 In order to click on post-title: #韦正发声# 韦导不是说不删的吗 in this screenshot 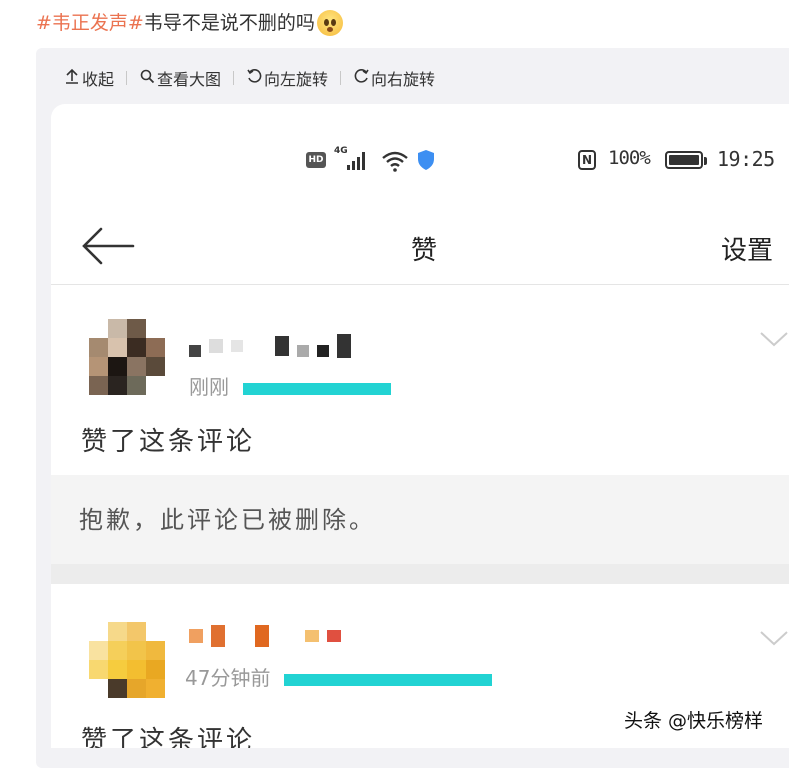, I will do `click(189, 23)`.